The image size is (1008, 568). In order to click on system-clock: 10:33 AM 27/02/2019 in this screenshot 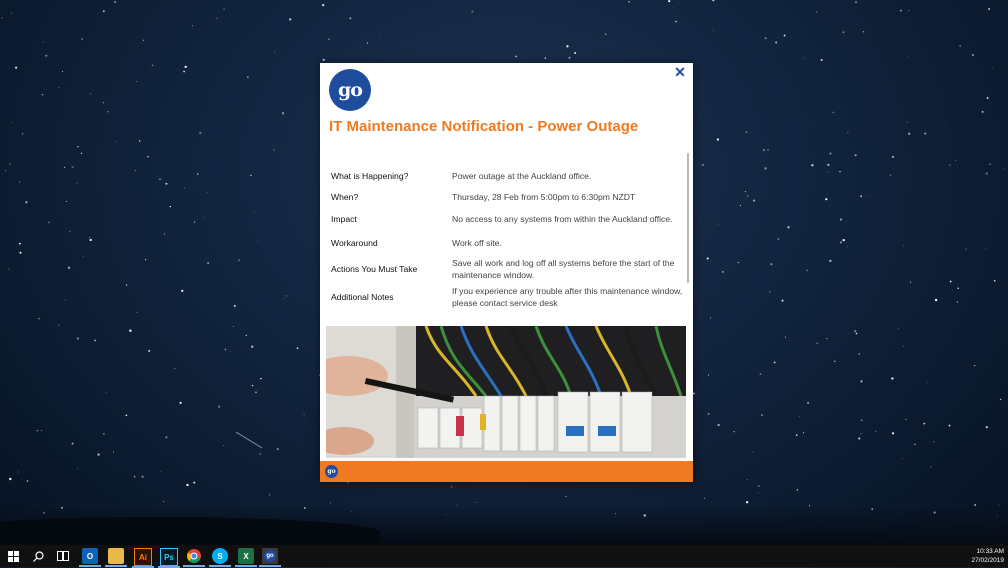, I will do `click(987, 556)`.